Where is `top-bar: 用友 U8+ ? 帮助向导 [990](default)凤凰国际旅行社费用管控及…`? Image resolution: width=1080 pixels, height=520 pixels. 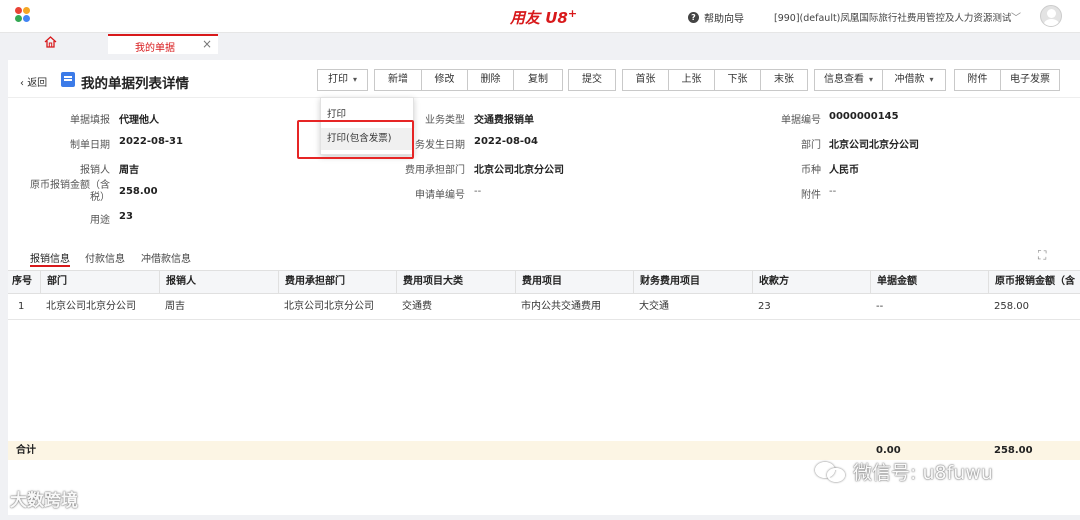 top-bar: 用友 U8+ ? 帮助向导 [990](default)凤凰国际旅行社费用管控及… is located at coordinates (540, 16).